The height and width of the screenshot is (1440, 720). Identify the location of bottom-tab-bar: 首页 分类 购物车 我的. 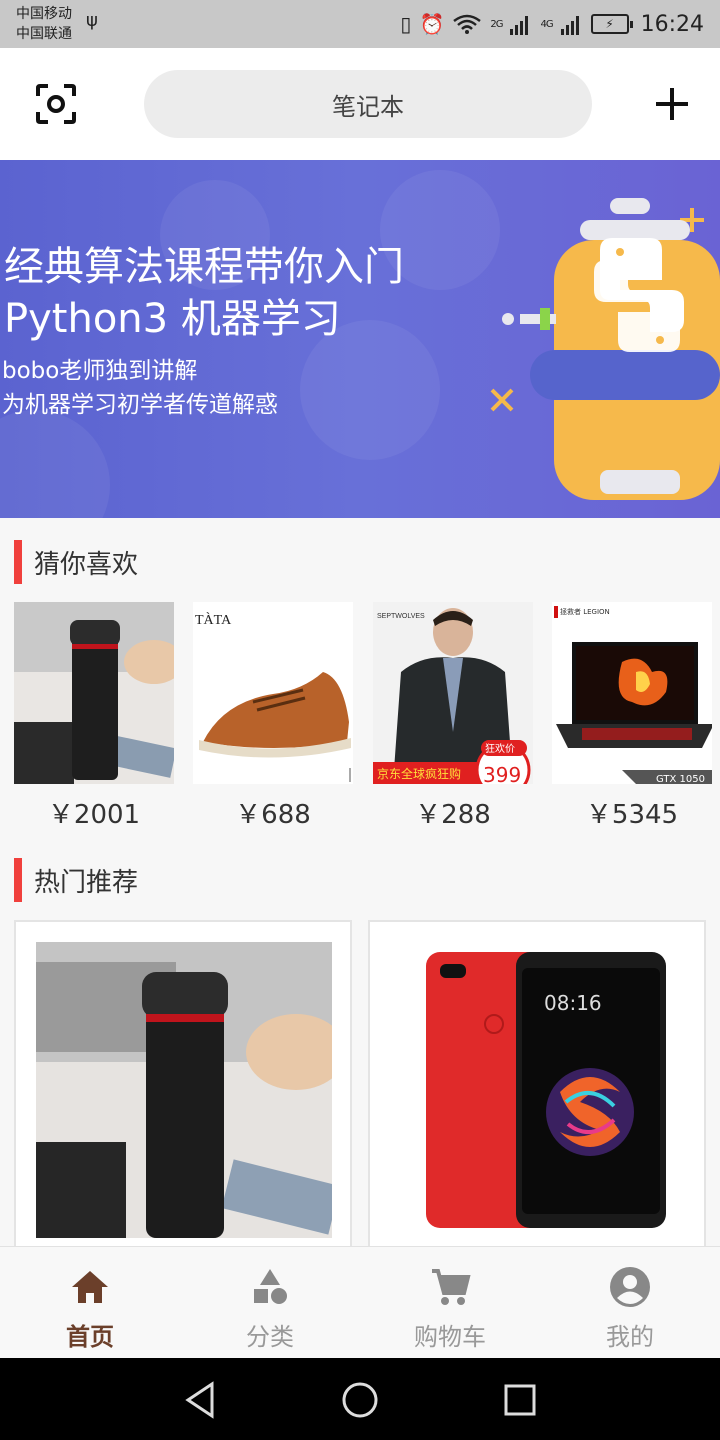
(360, 1302).